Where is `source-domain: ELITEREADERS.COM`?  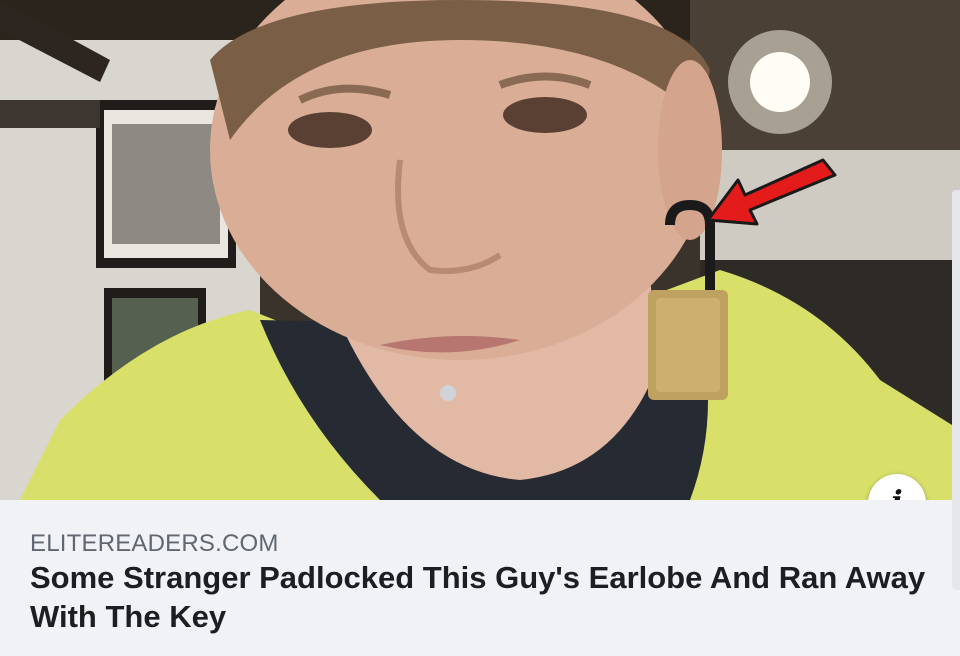 source-domain: ELITEREADERS.COM is located at coordinates (154, 543).